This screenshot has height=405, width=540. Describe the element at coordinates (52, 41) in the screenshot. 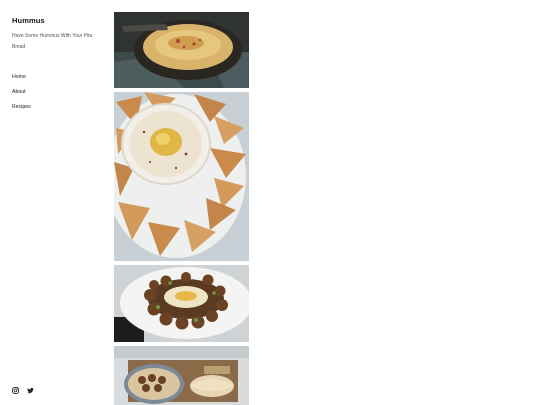

I see `site-tagline: Have Some Hummus With Your Pita Bread` at that location.